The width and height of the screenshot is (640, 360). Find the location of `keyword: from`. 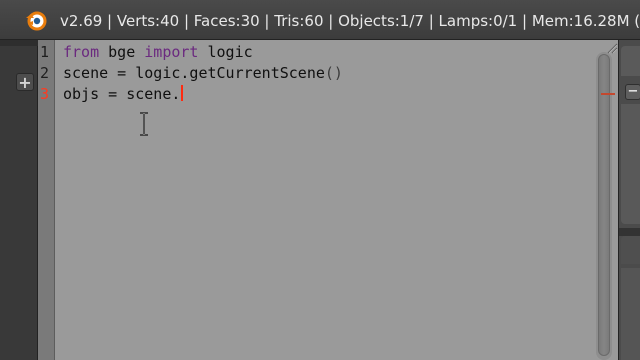

keyword: from is located at coordinates (81, 52).